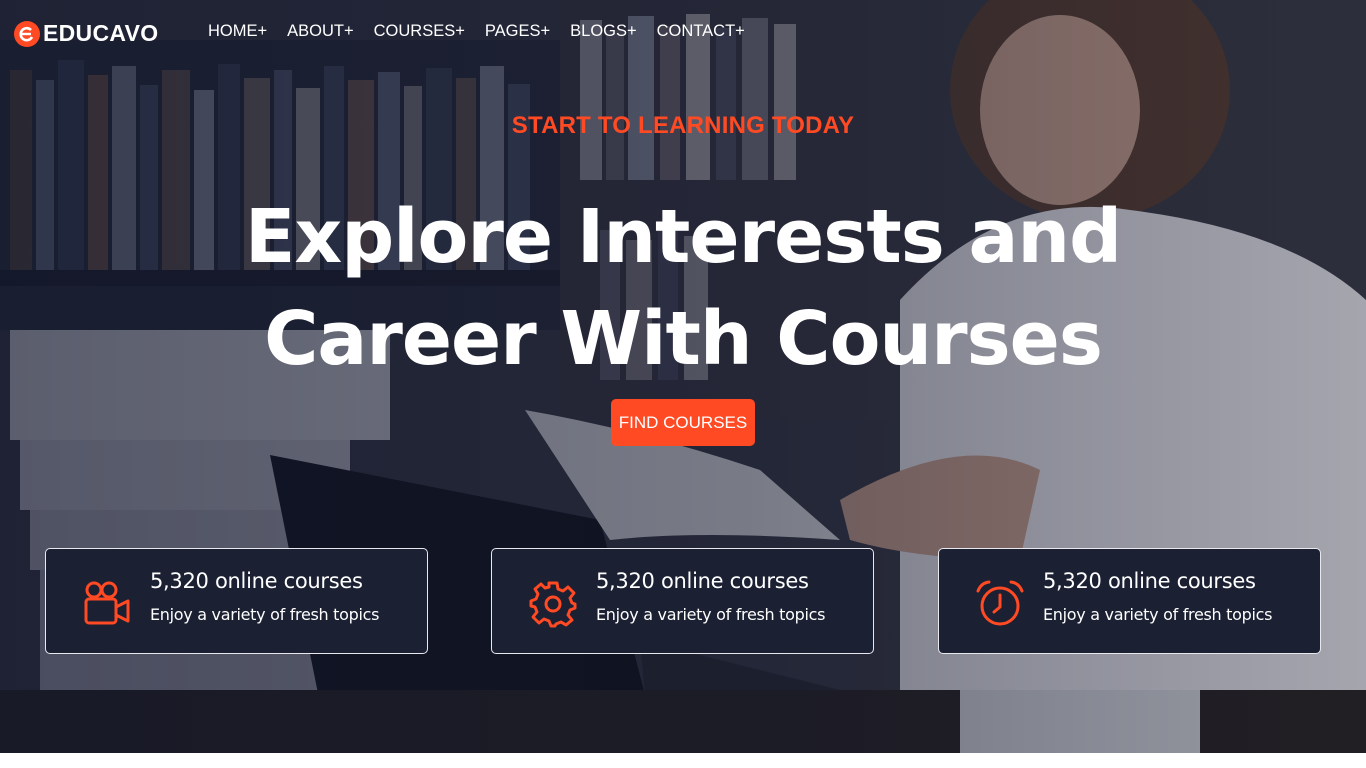  I want to click on logo-e-icon, so click(27, 33).